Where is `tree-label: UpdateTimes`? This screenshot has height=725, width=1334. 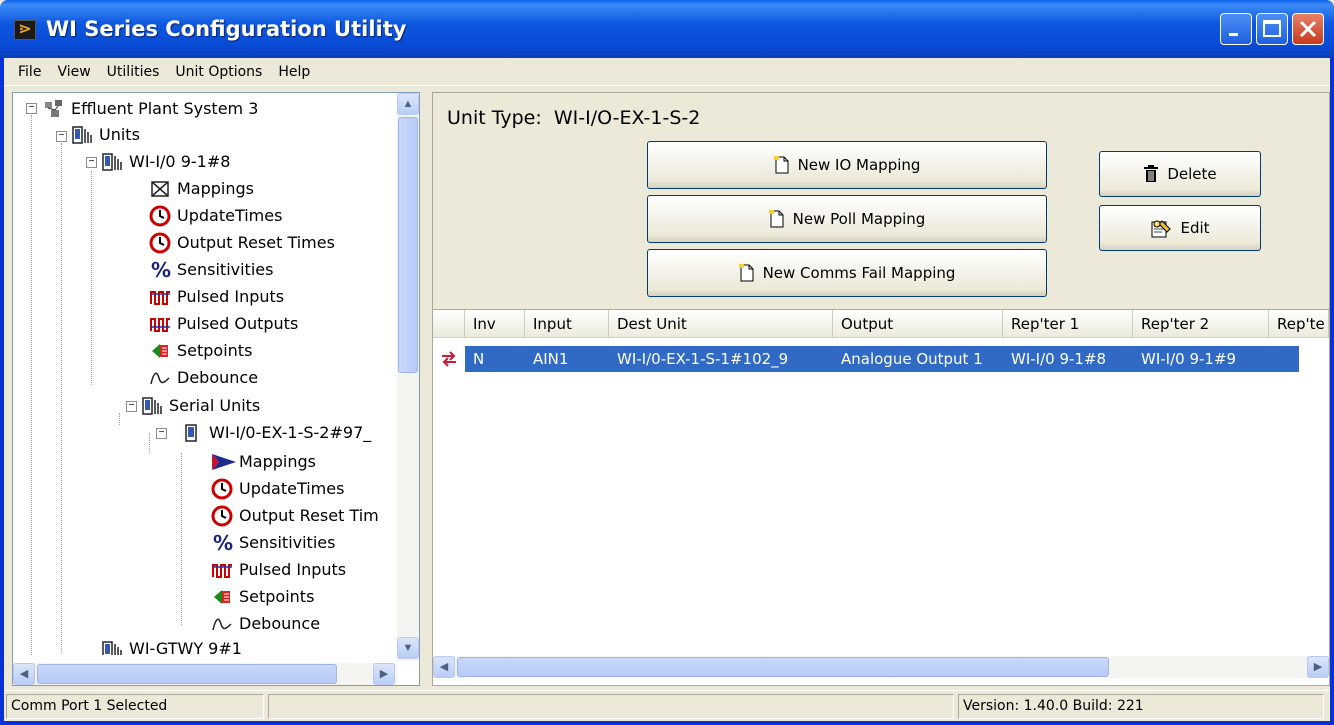
tree-label: UpdateTimes is located at coordinates (230, 215).